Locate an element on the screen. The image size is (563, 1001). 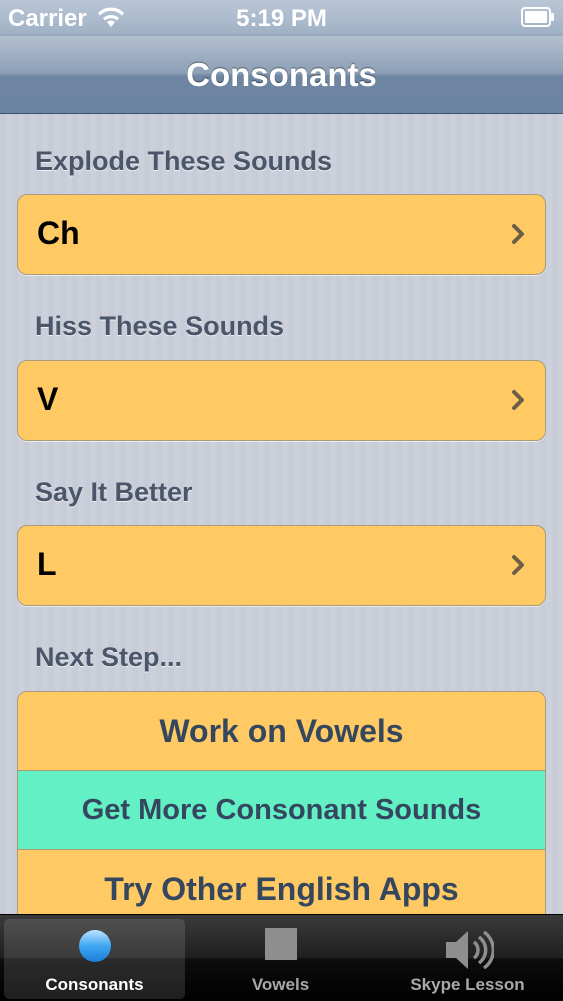
tab-label: Skype Lesson is located at coordinates (467, 984).